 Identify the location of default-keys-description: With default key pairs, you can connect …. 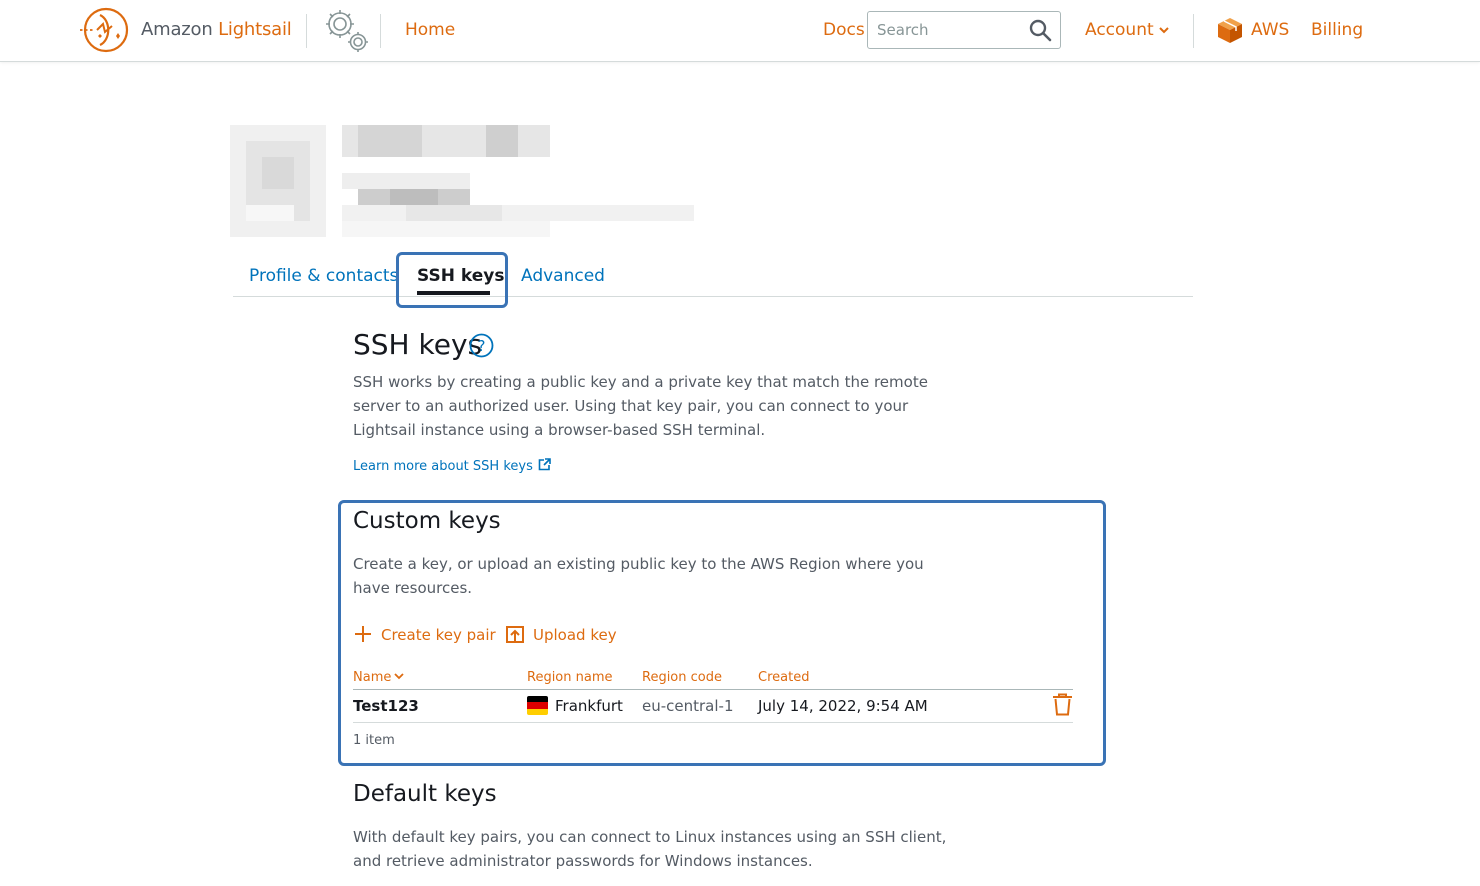
(650, 849).